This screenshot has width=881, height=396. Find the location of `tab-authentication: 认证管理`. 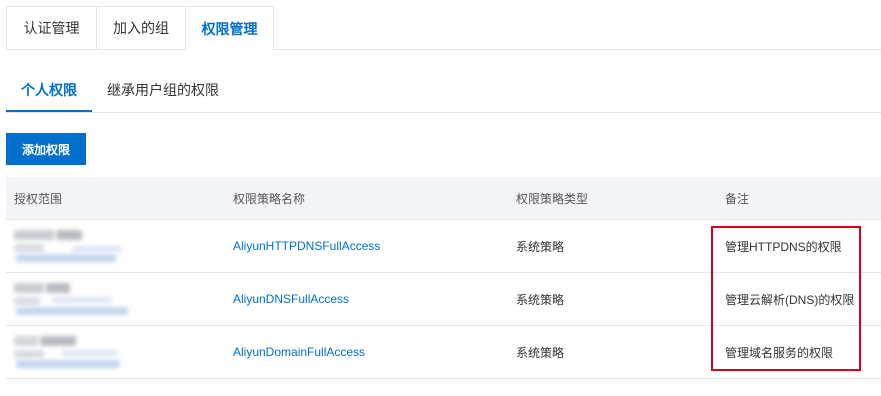

tab-authentication: 认证管理 is located at coordinates (51, 28).